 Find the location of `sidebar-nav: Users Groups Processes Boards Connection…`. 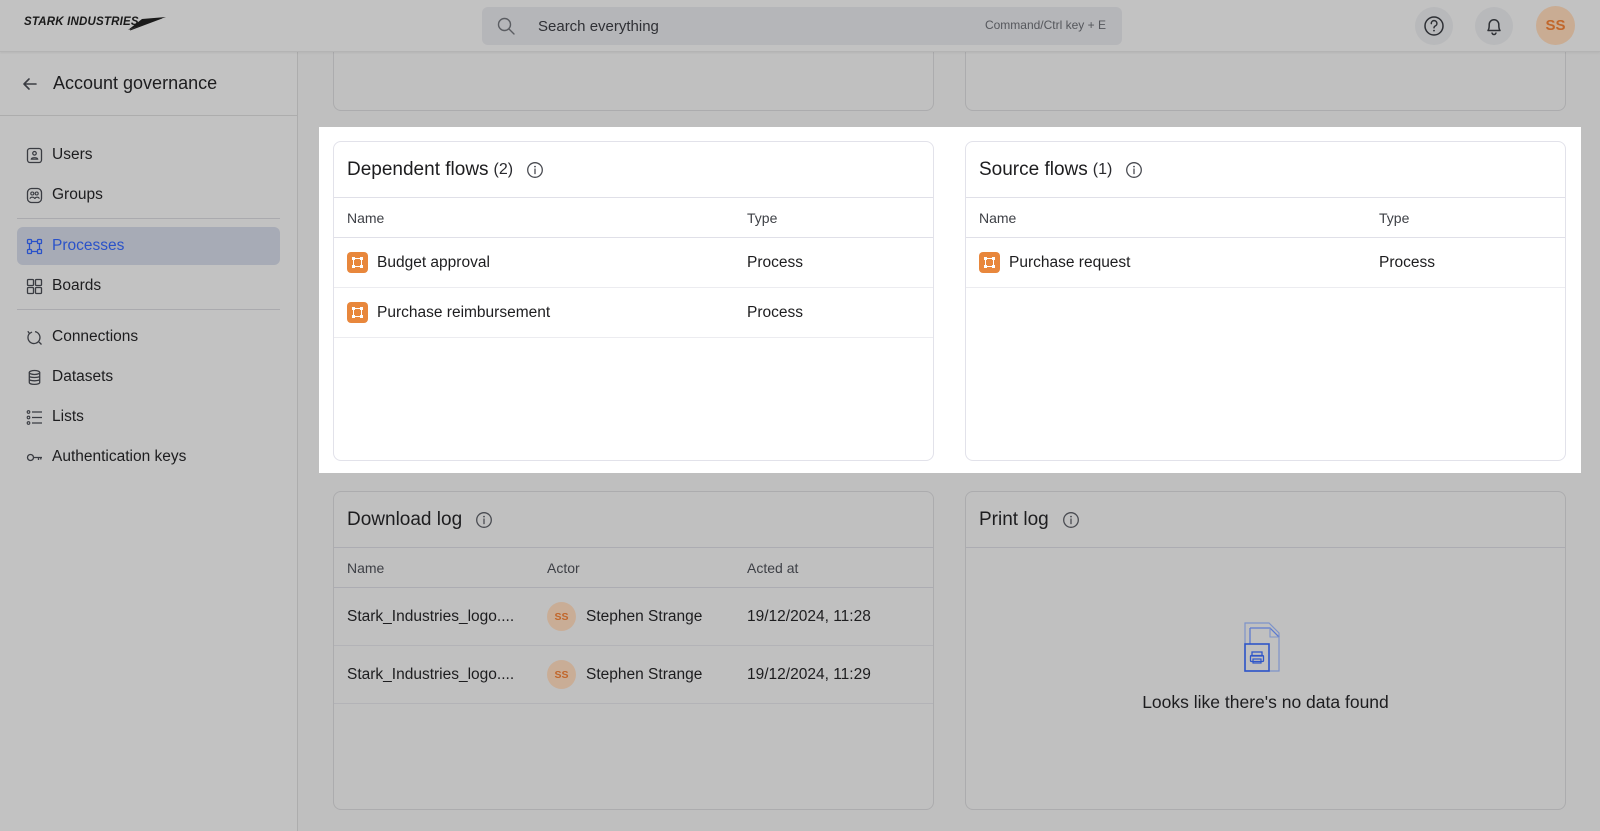

sidebar-nav: Users Groups Processes Boards Connection… is located at coordinates (148, 296).